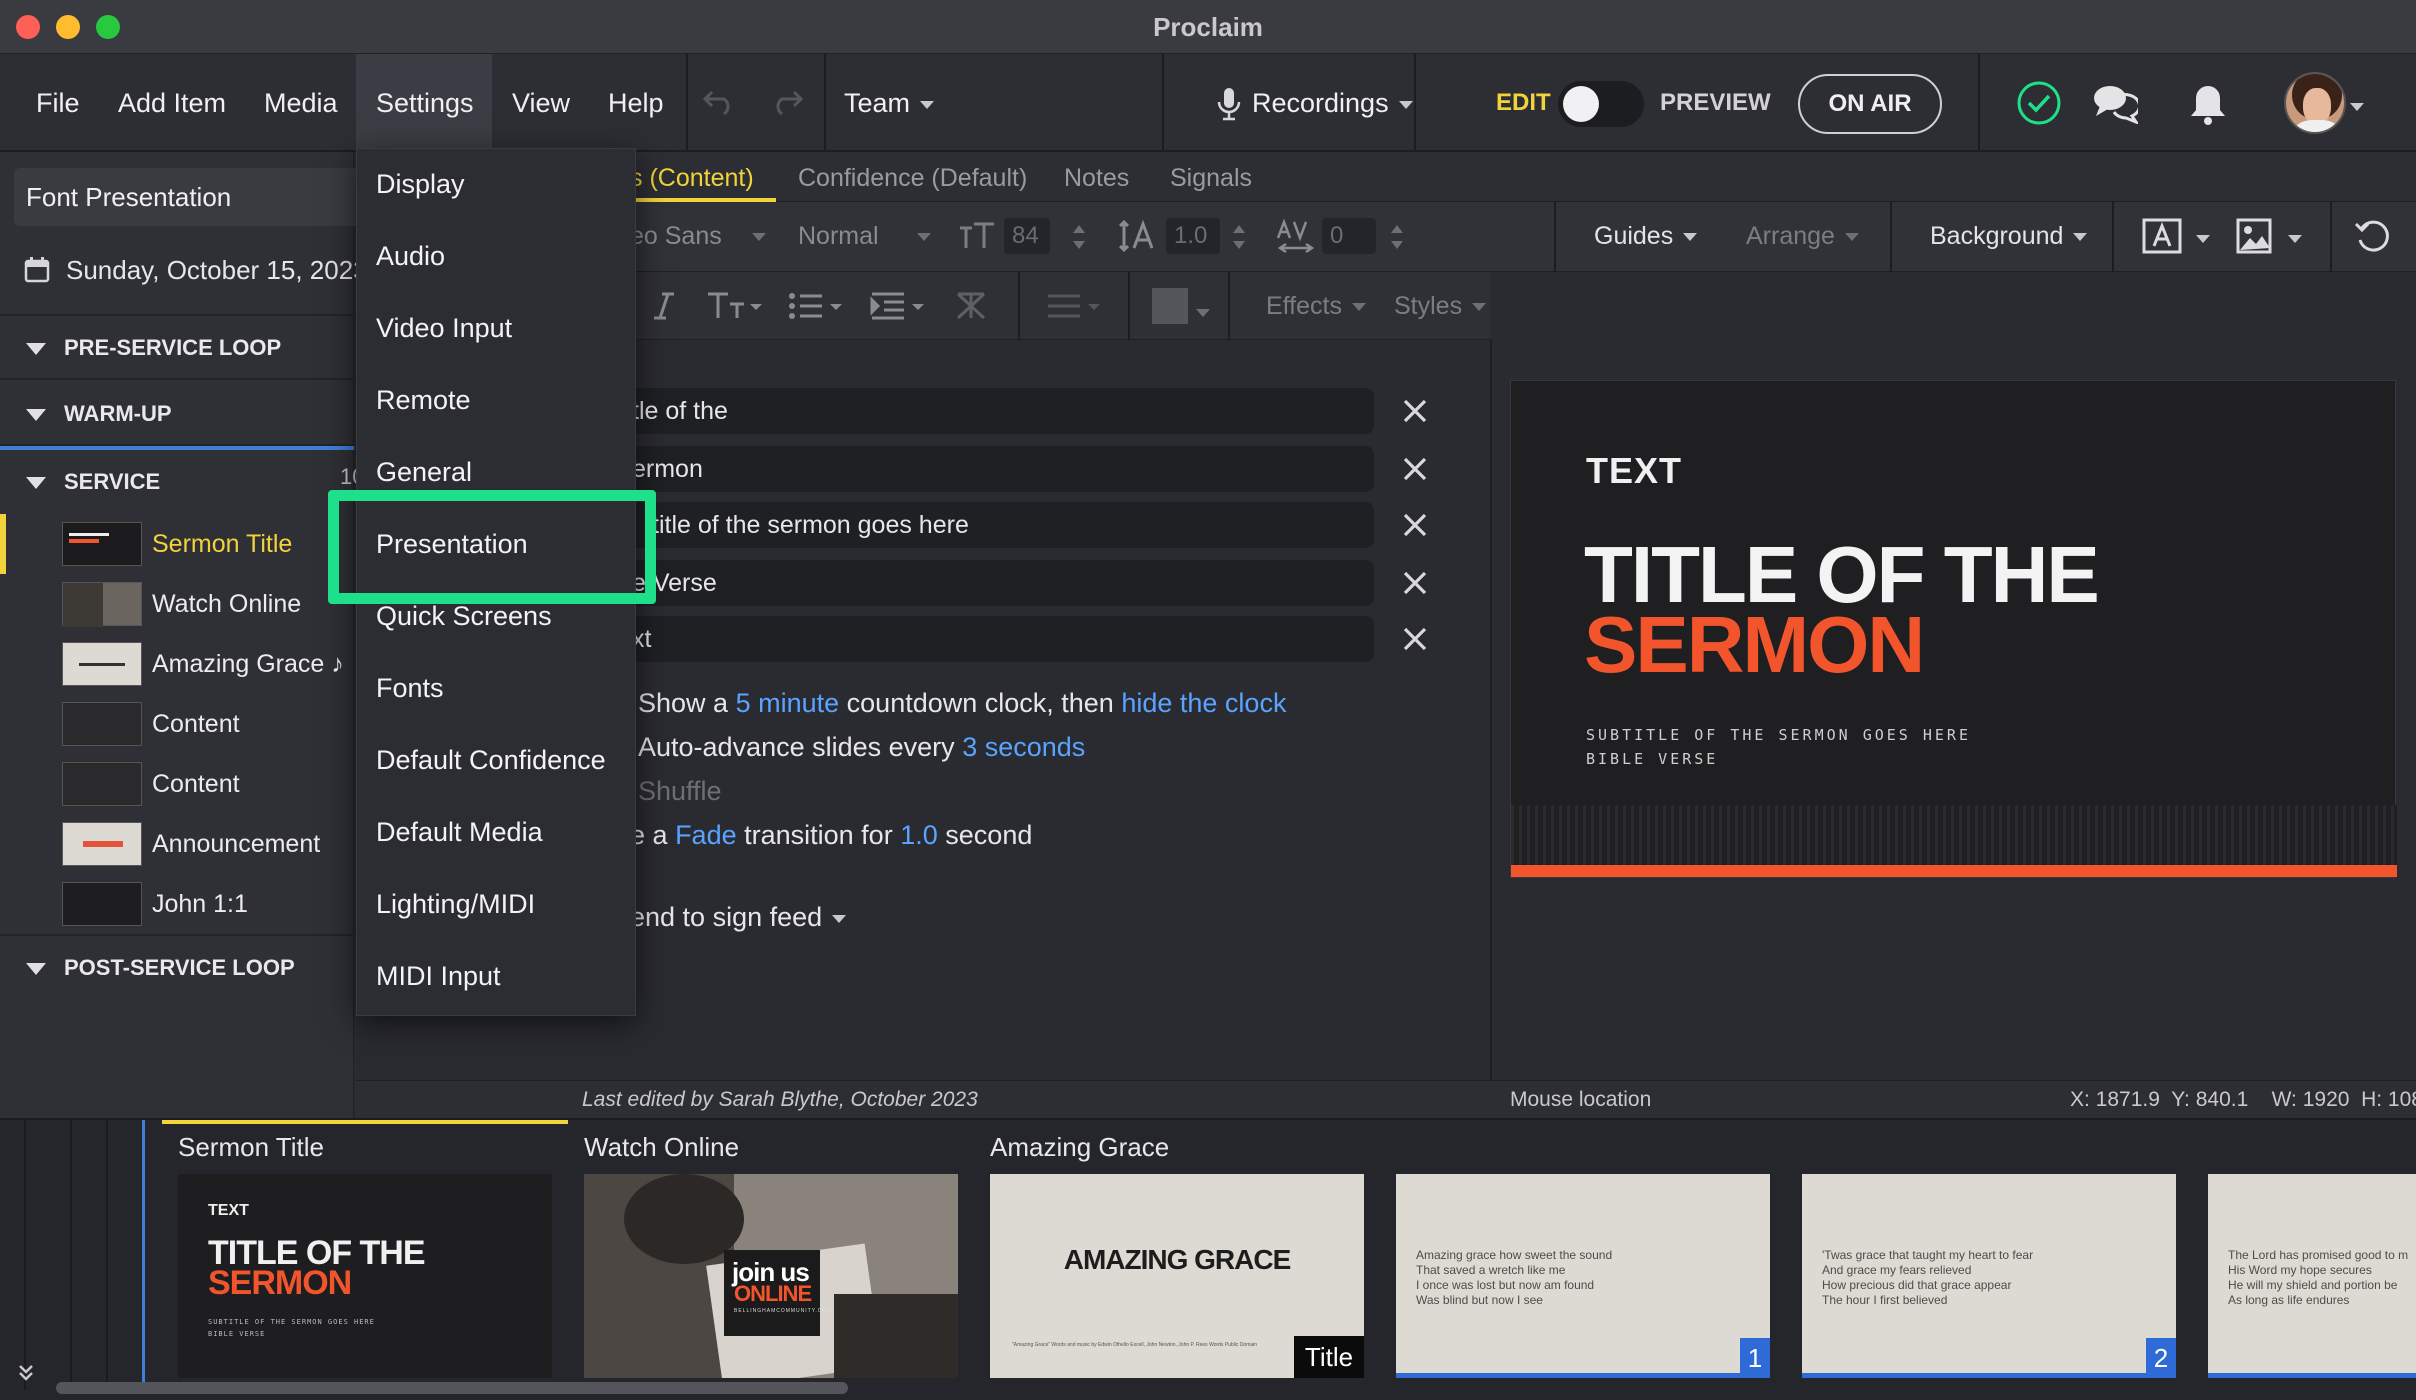 The height and width of the screenshot is (1400, 2416). Describe the element at coordinates (706, 835) in the screenshot. I see `transition-type-link: Fade` at that location.